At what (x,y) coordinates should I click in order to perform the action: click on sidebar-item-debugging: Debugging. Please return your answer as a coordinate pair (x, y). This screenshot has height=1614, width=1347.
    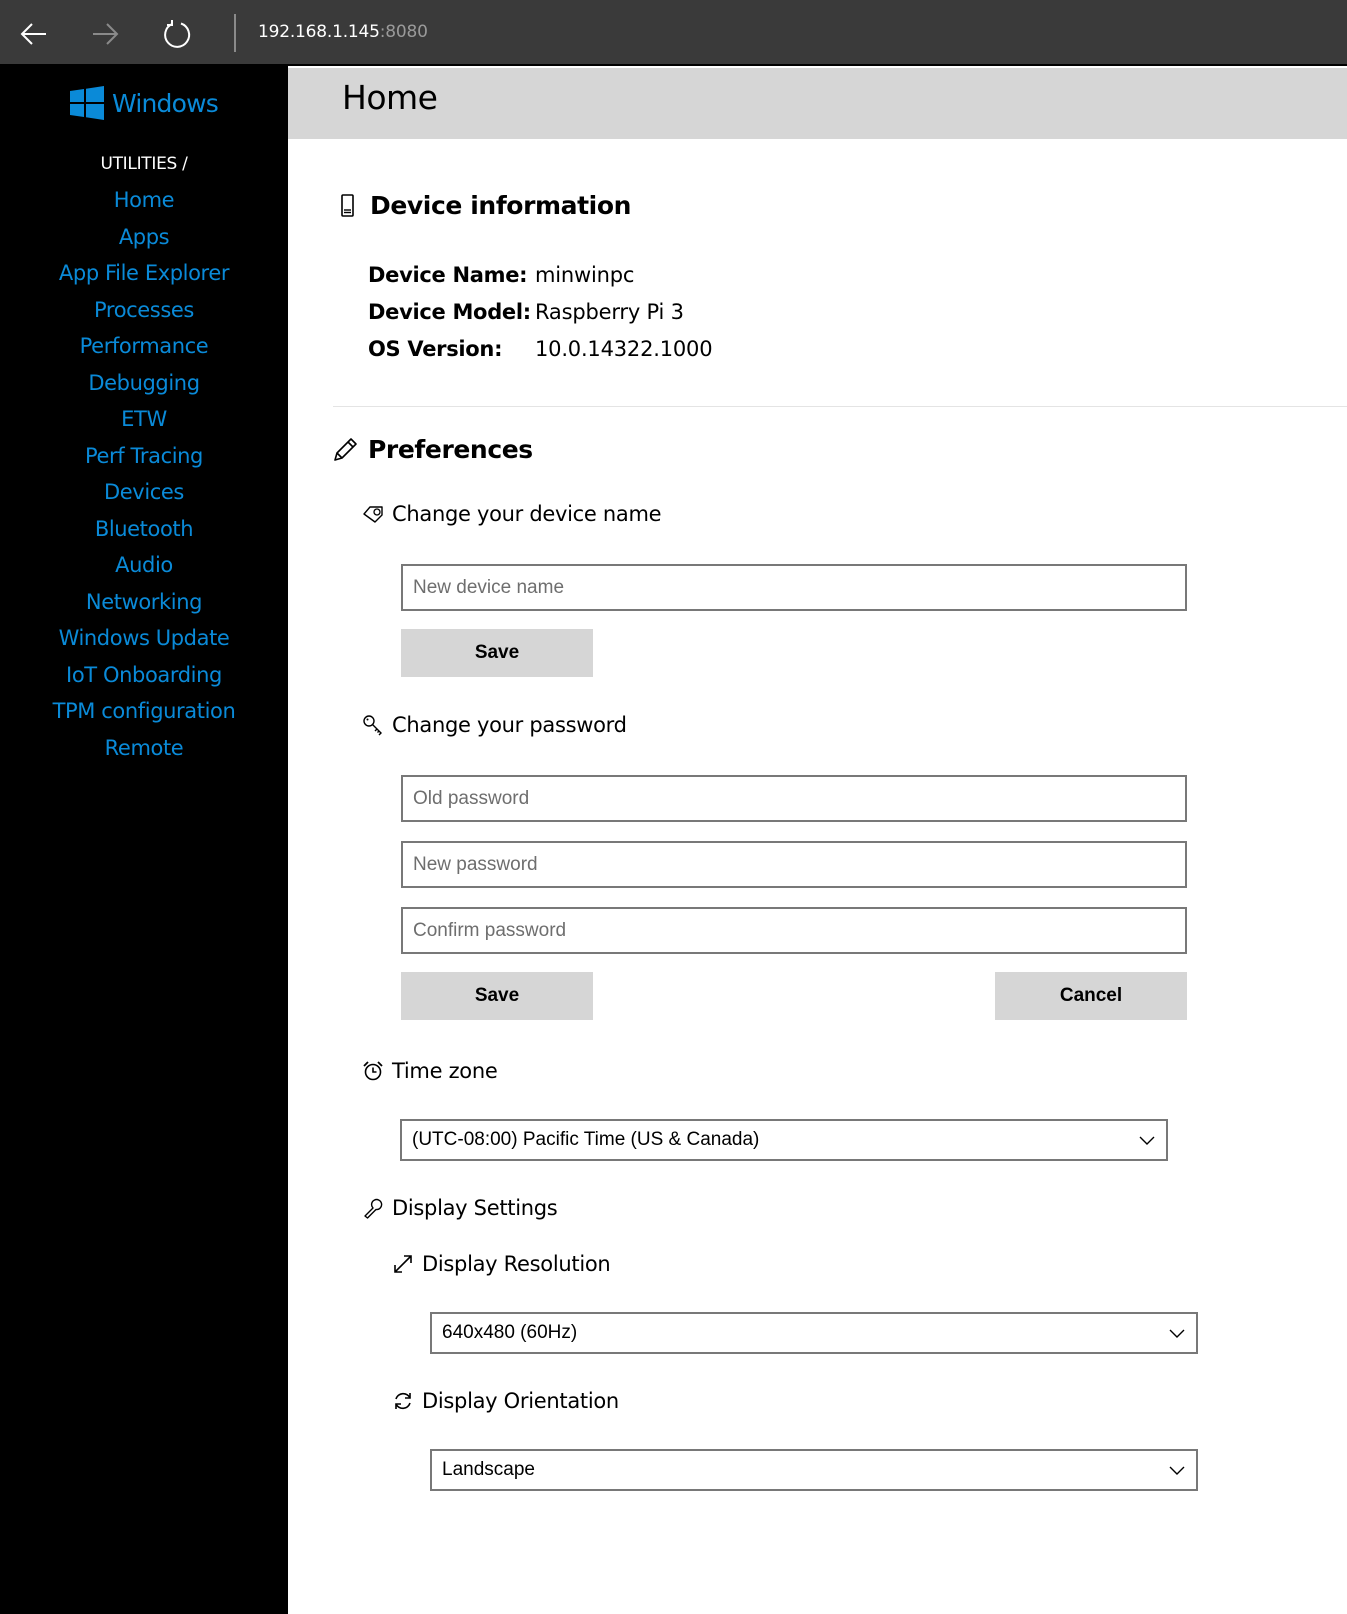
    Looking at the image, I should click on (144, 383).